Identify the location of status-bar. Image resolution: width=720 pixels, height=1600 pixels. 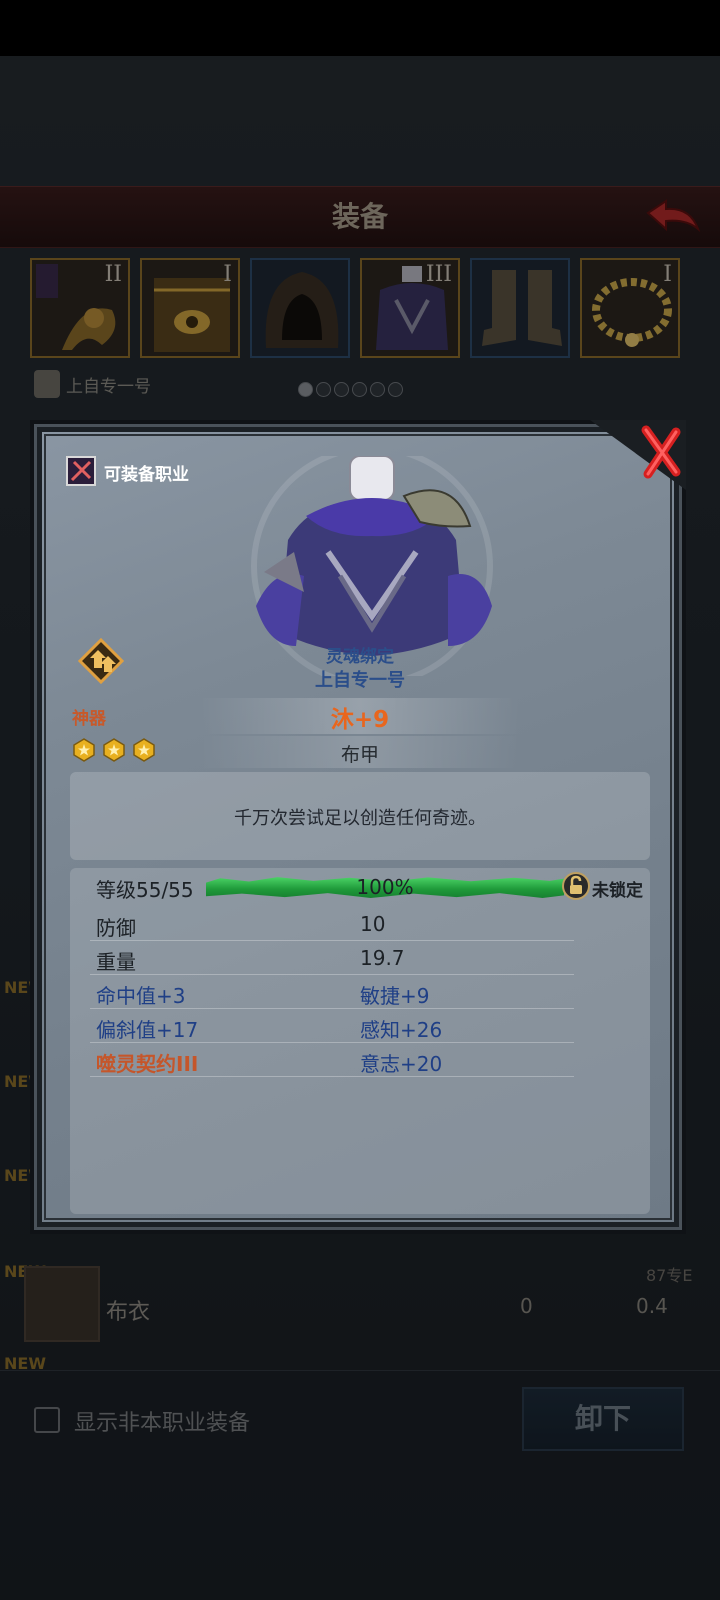
(360, 28).